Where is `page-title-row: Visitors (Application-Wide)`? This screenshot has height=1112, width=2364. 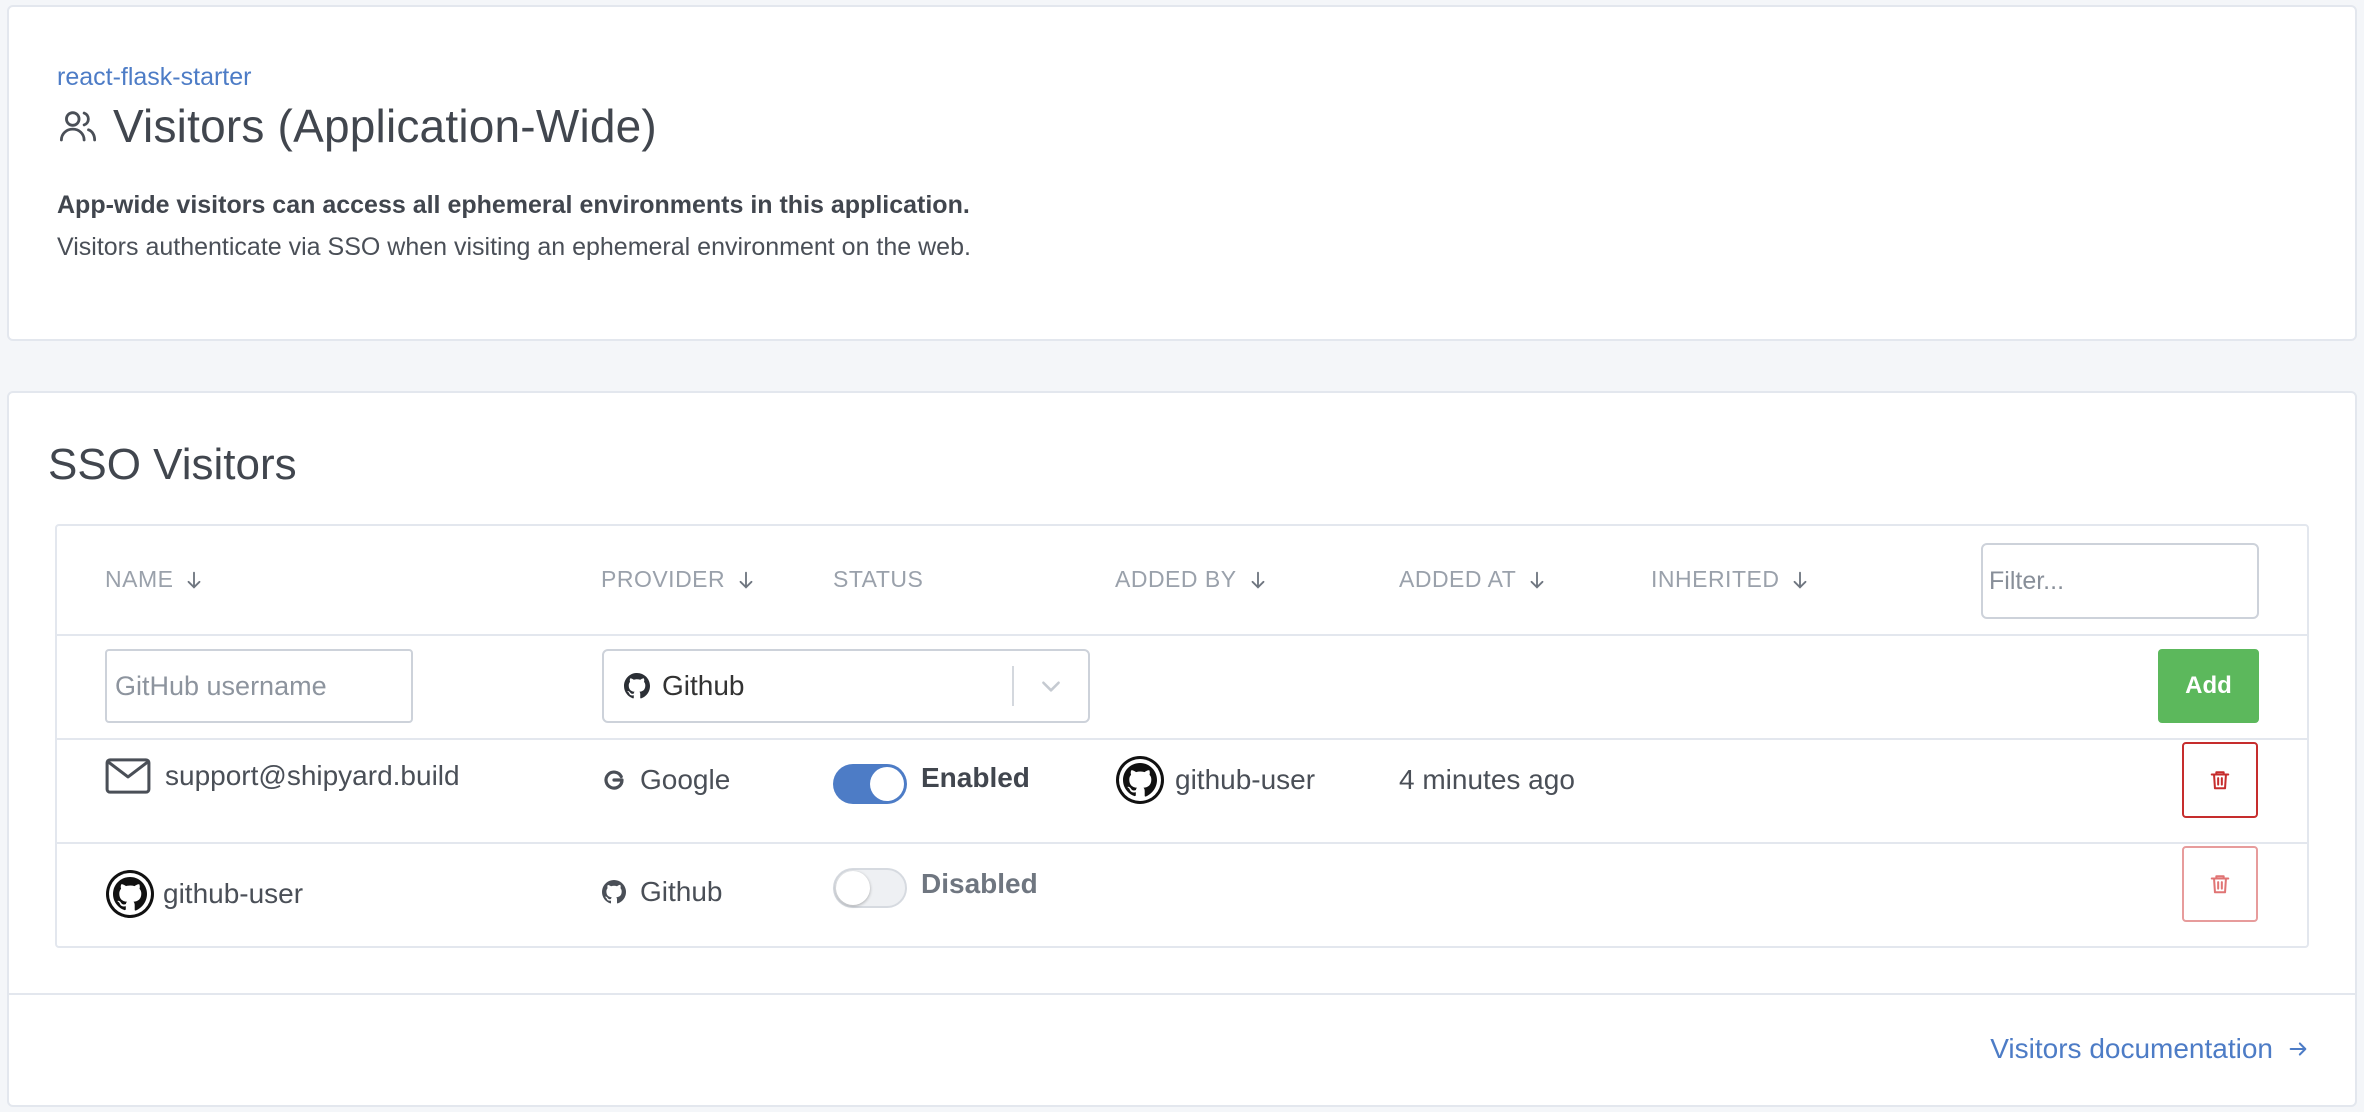
page-title-row: Visitors (Application-Wide) is located at coordinates (357, 126).